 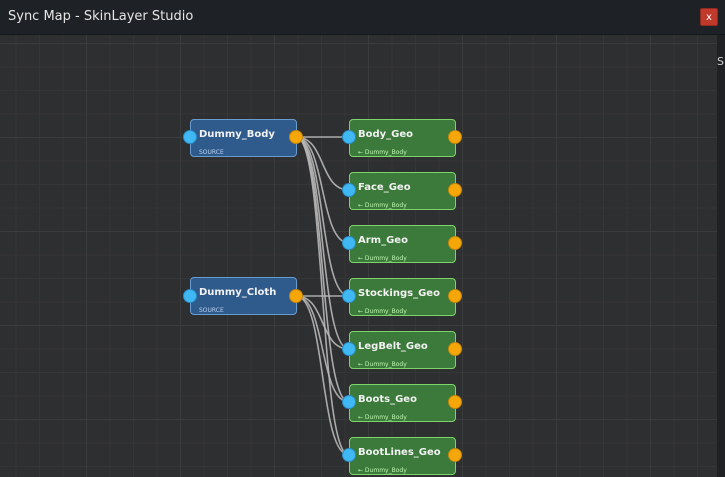 I want to click on target-node-boots-geo: Boots_Geo ← Dummy_Body, so click(x=402, y=403).